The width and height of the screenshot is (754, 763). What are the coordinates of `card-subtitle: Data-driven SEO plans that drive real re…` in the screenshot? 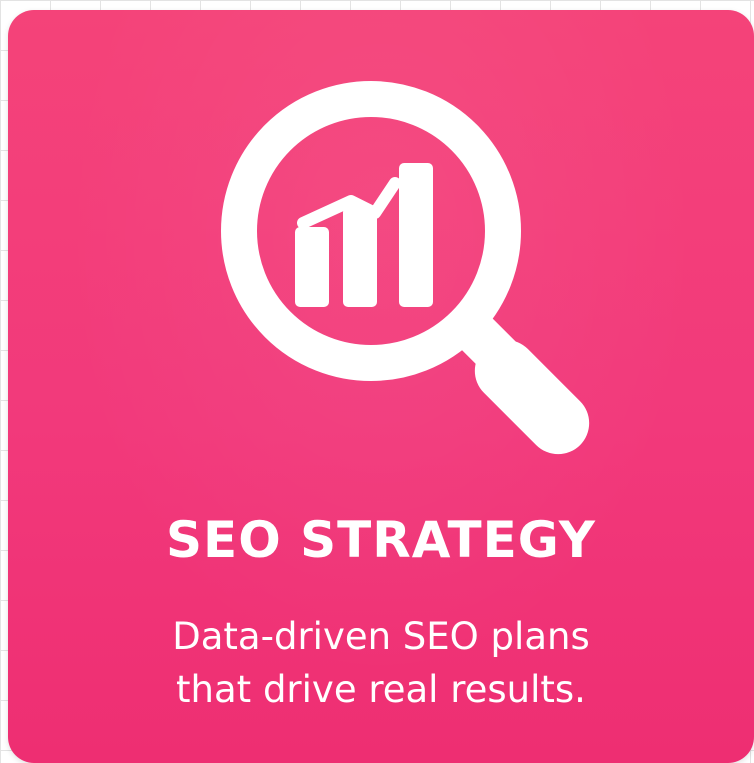 It's located at (381, 663).